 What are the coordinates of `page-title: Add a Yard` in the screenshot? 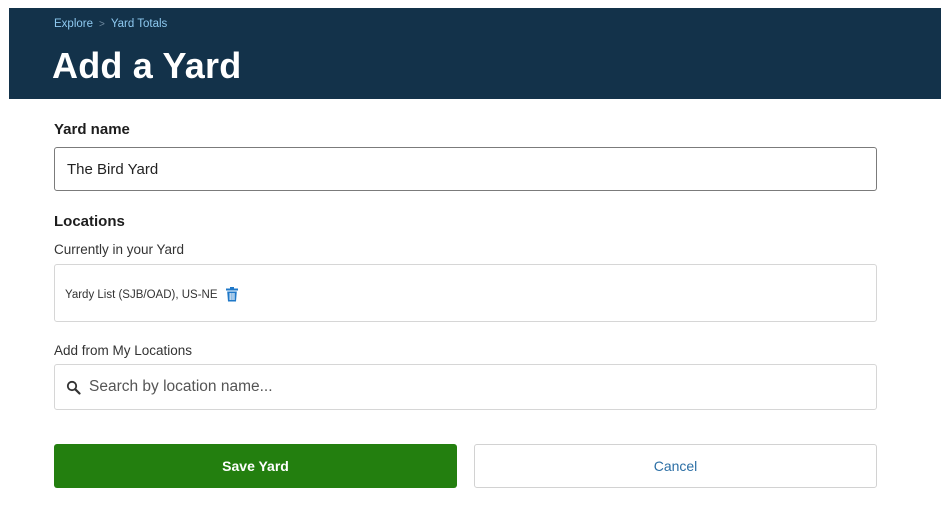 It's located at (147, 65).